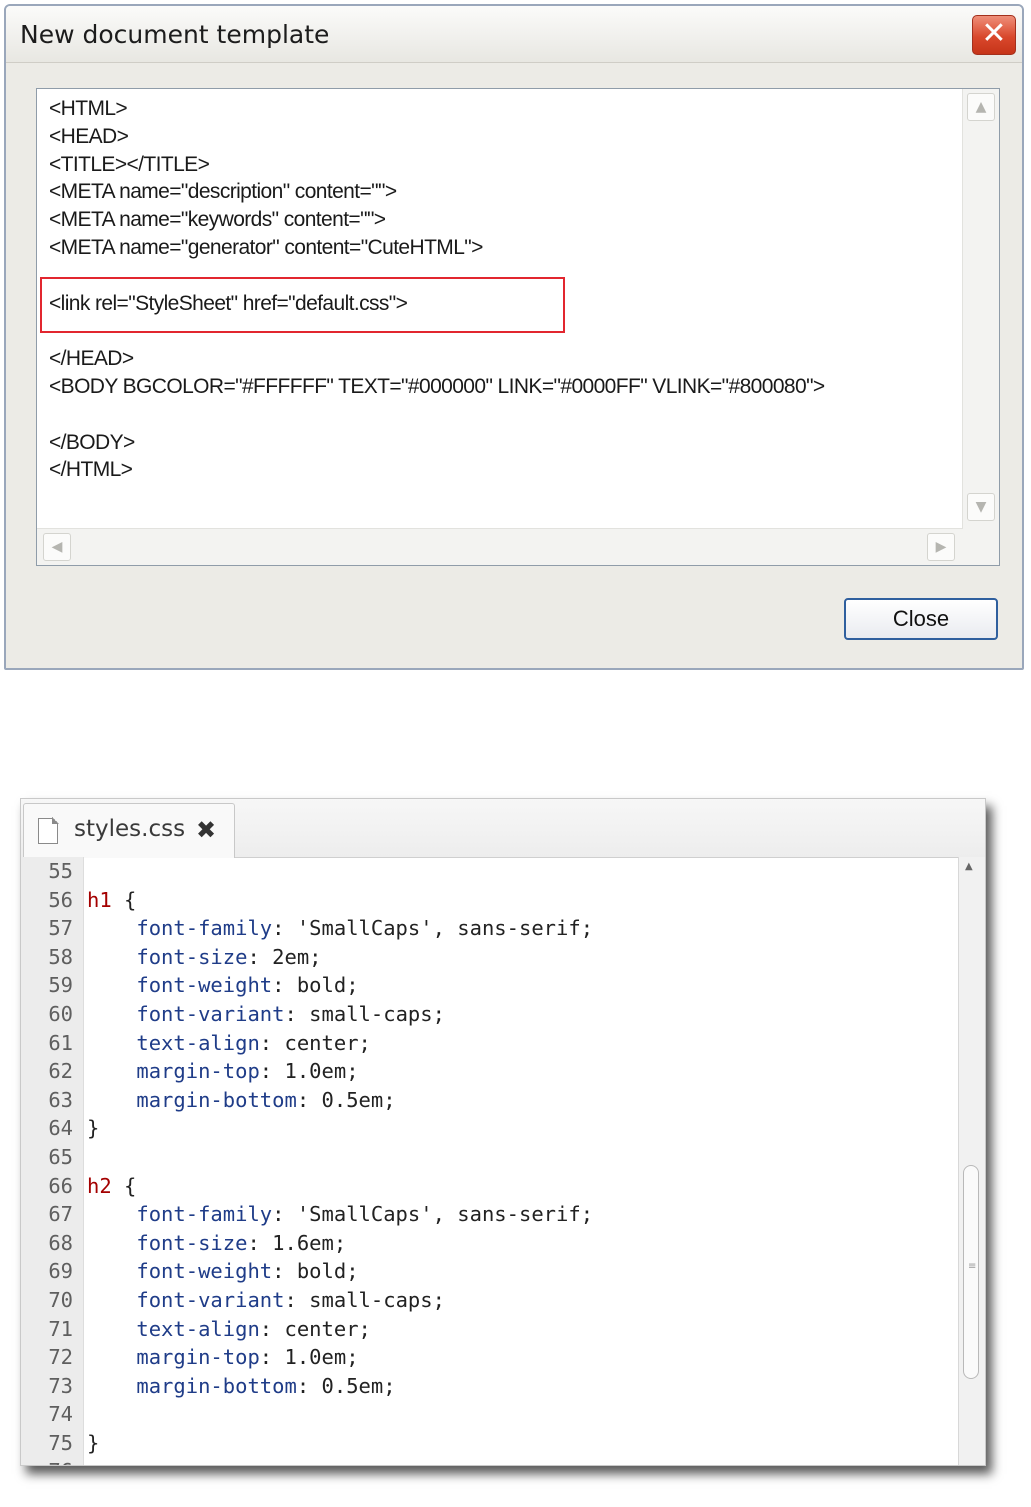 This screenshot has height=1507, width=1031. I want to click on code-line: 65, so click(489, 1157).